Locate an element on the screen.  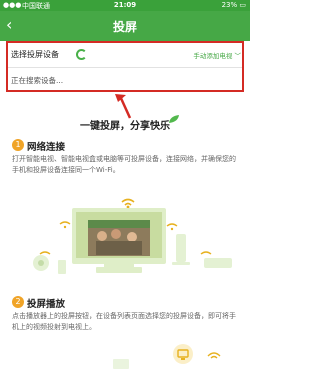
step-1-badge: 1 is located at coordinates (18, 145).